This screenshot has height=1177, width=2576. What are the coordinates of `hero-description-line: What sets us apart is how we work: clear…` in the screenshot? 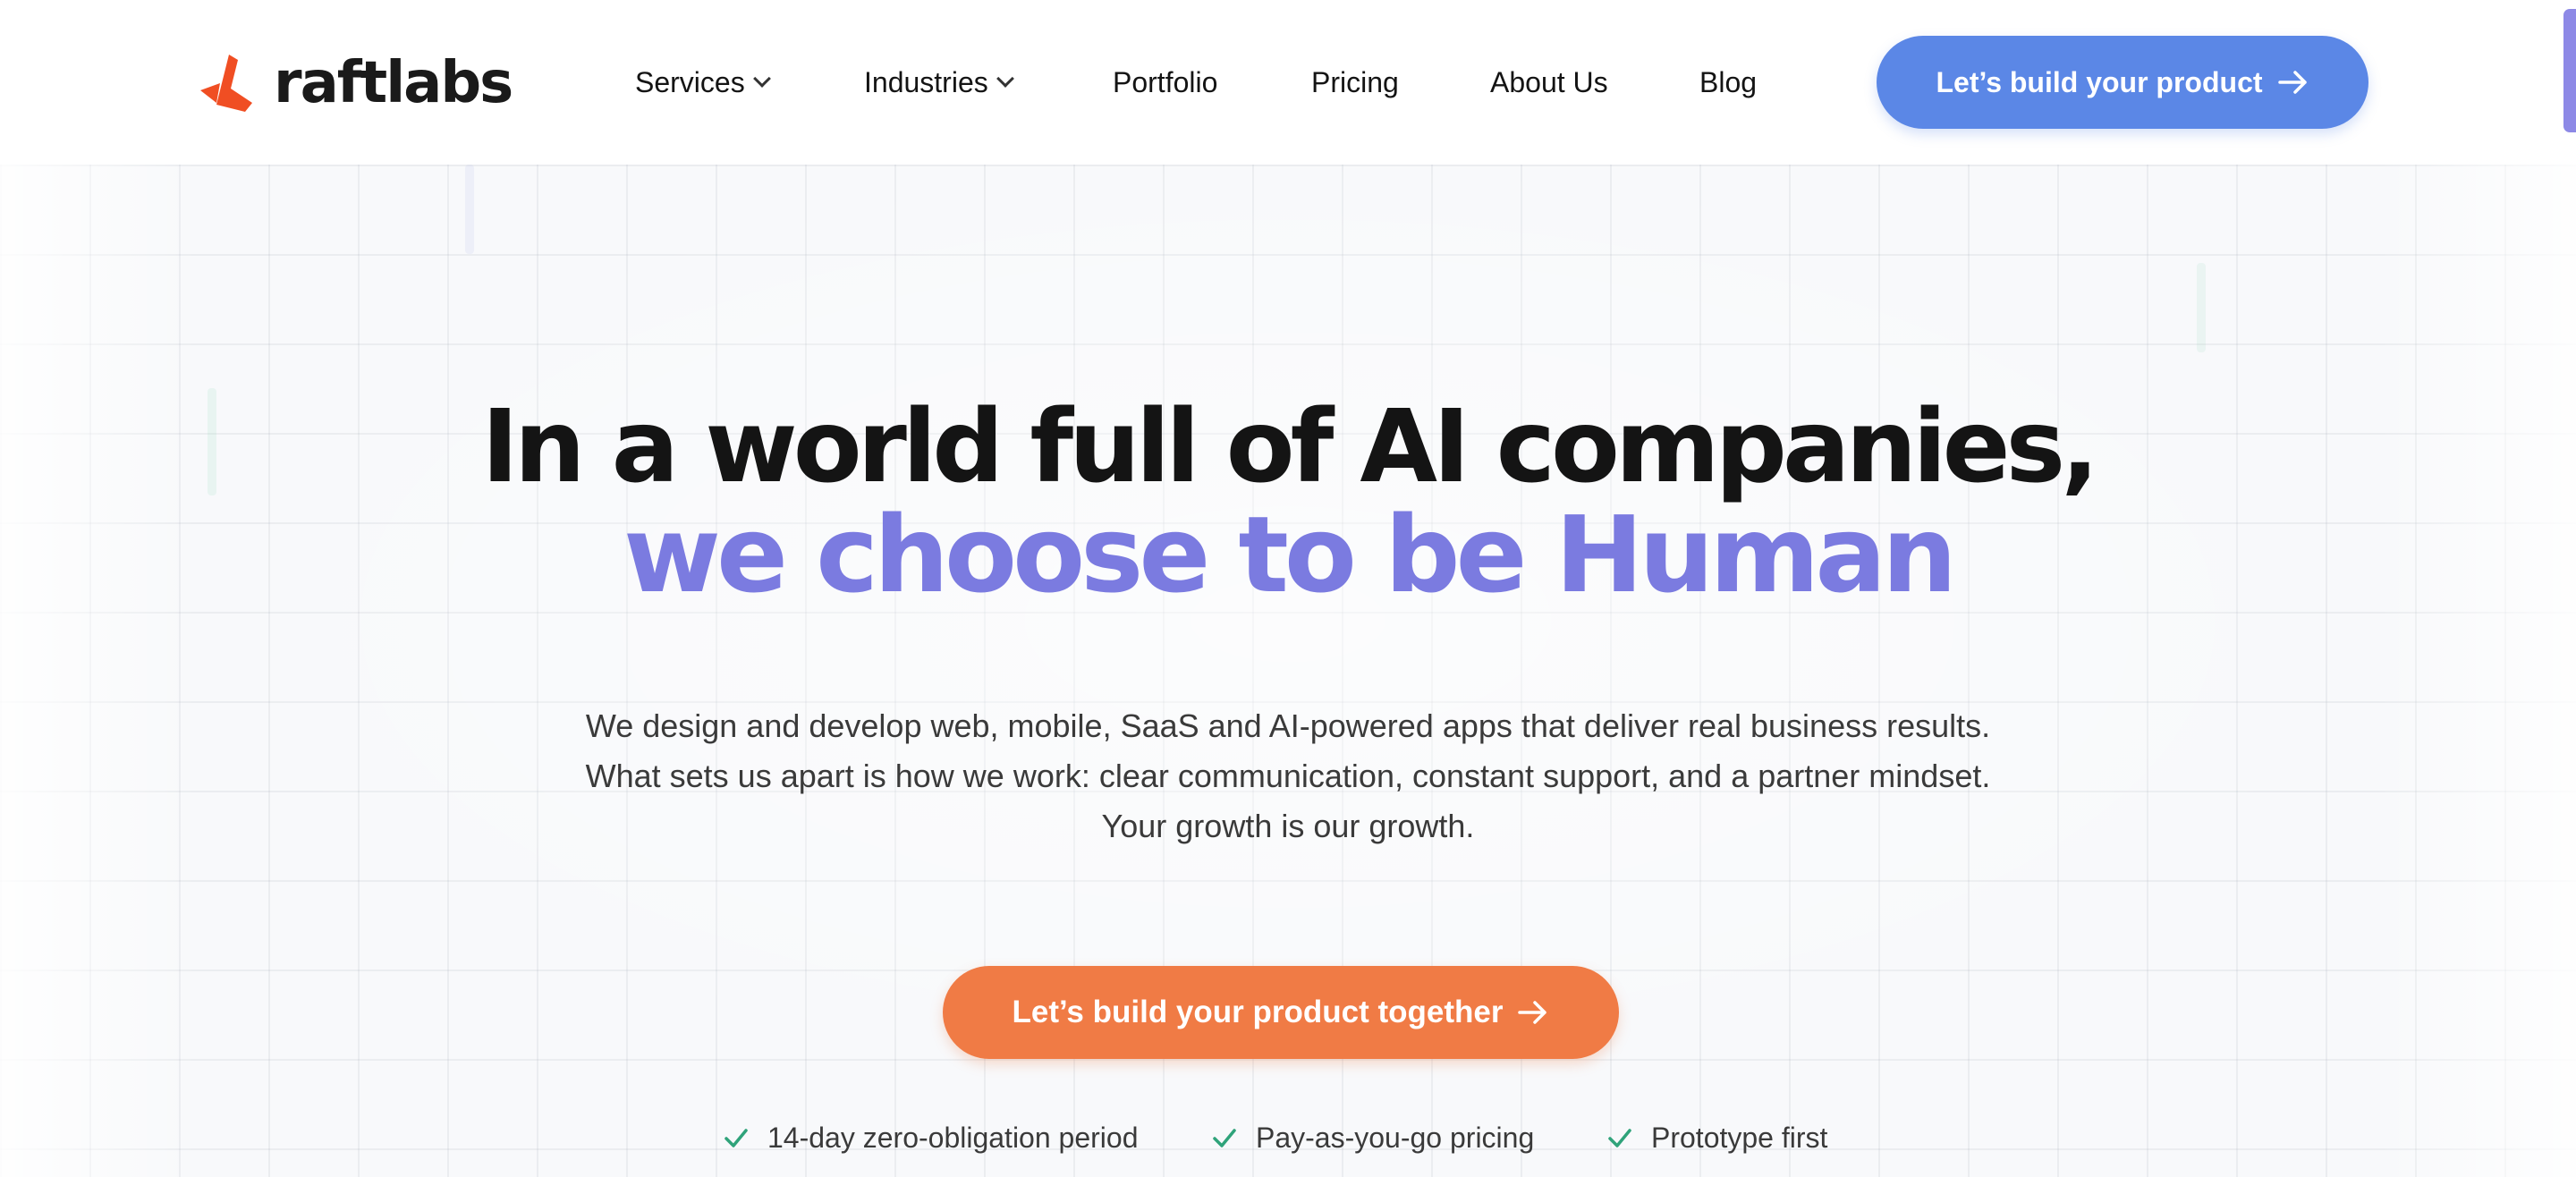 It's located at (1288, 776).